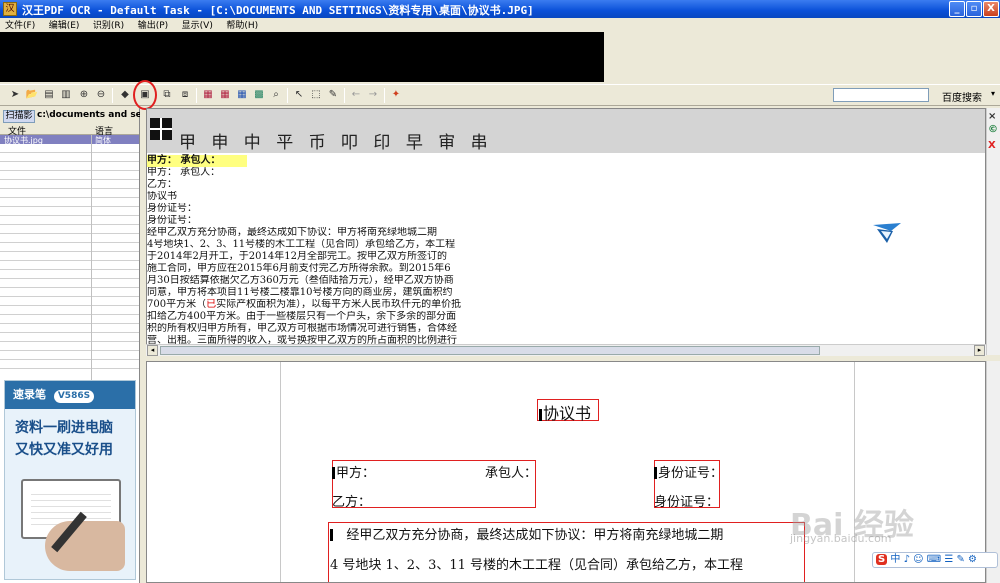 This screenshot has width=1000, height=583. Describe the element at coordinates (962, 96) in the screenshot. I see `search-label: 百度搜索` at that location.